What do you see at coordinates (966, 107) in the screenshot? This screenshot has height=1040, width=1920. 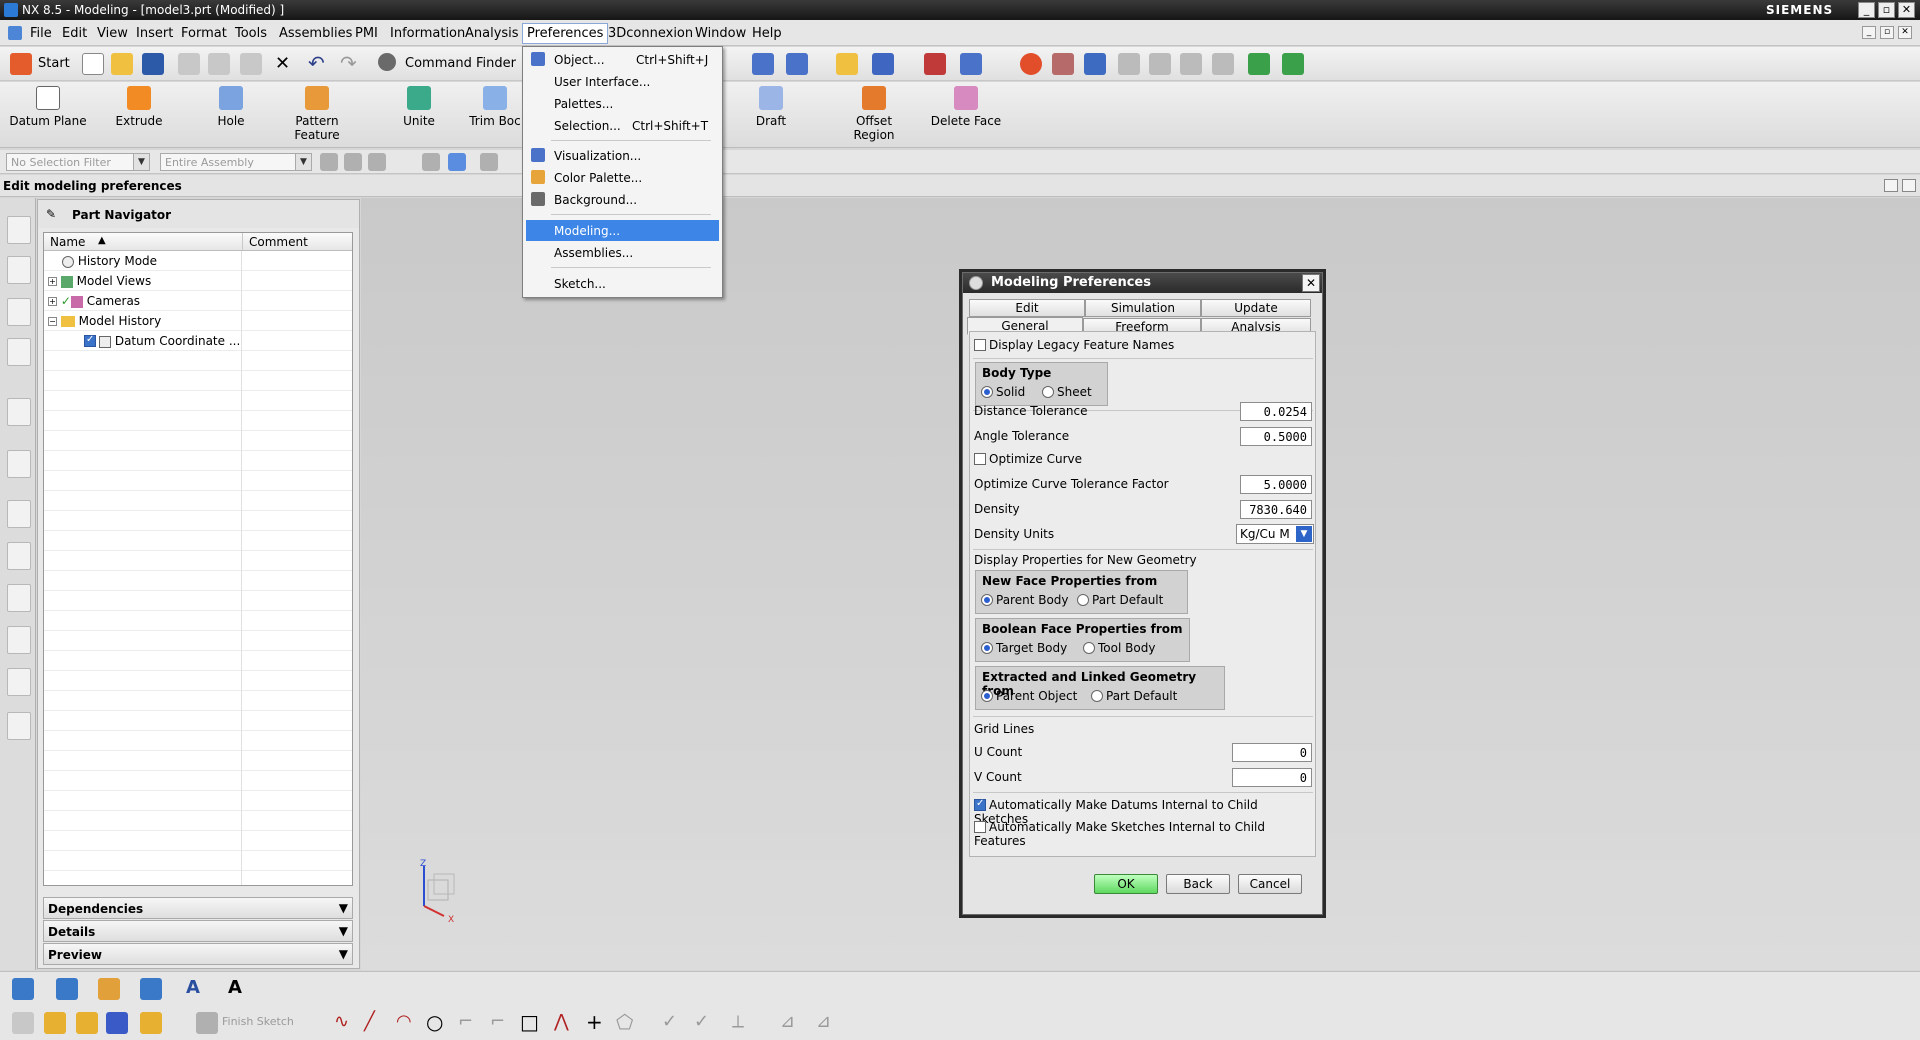 I see `delete-face-button: Delete Face` at bounding box center [966, 107].